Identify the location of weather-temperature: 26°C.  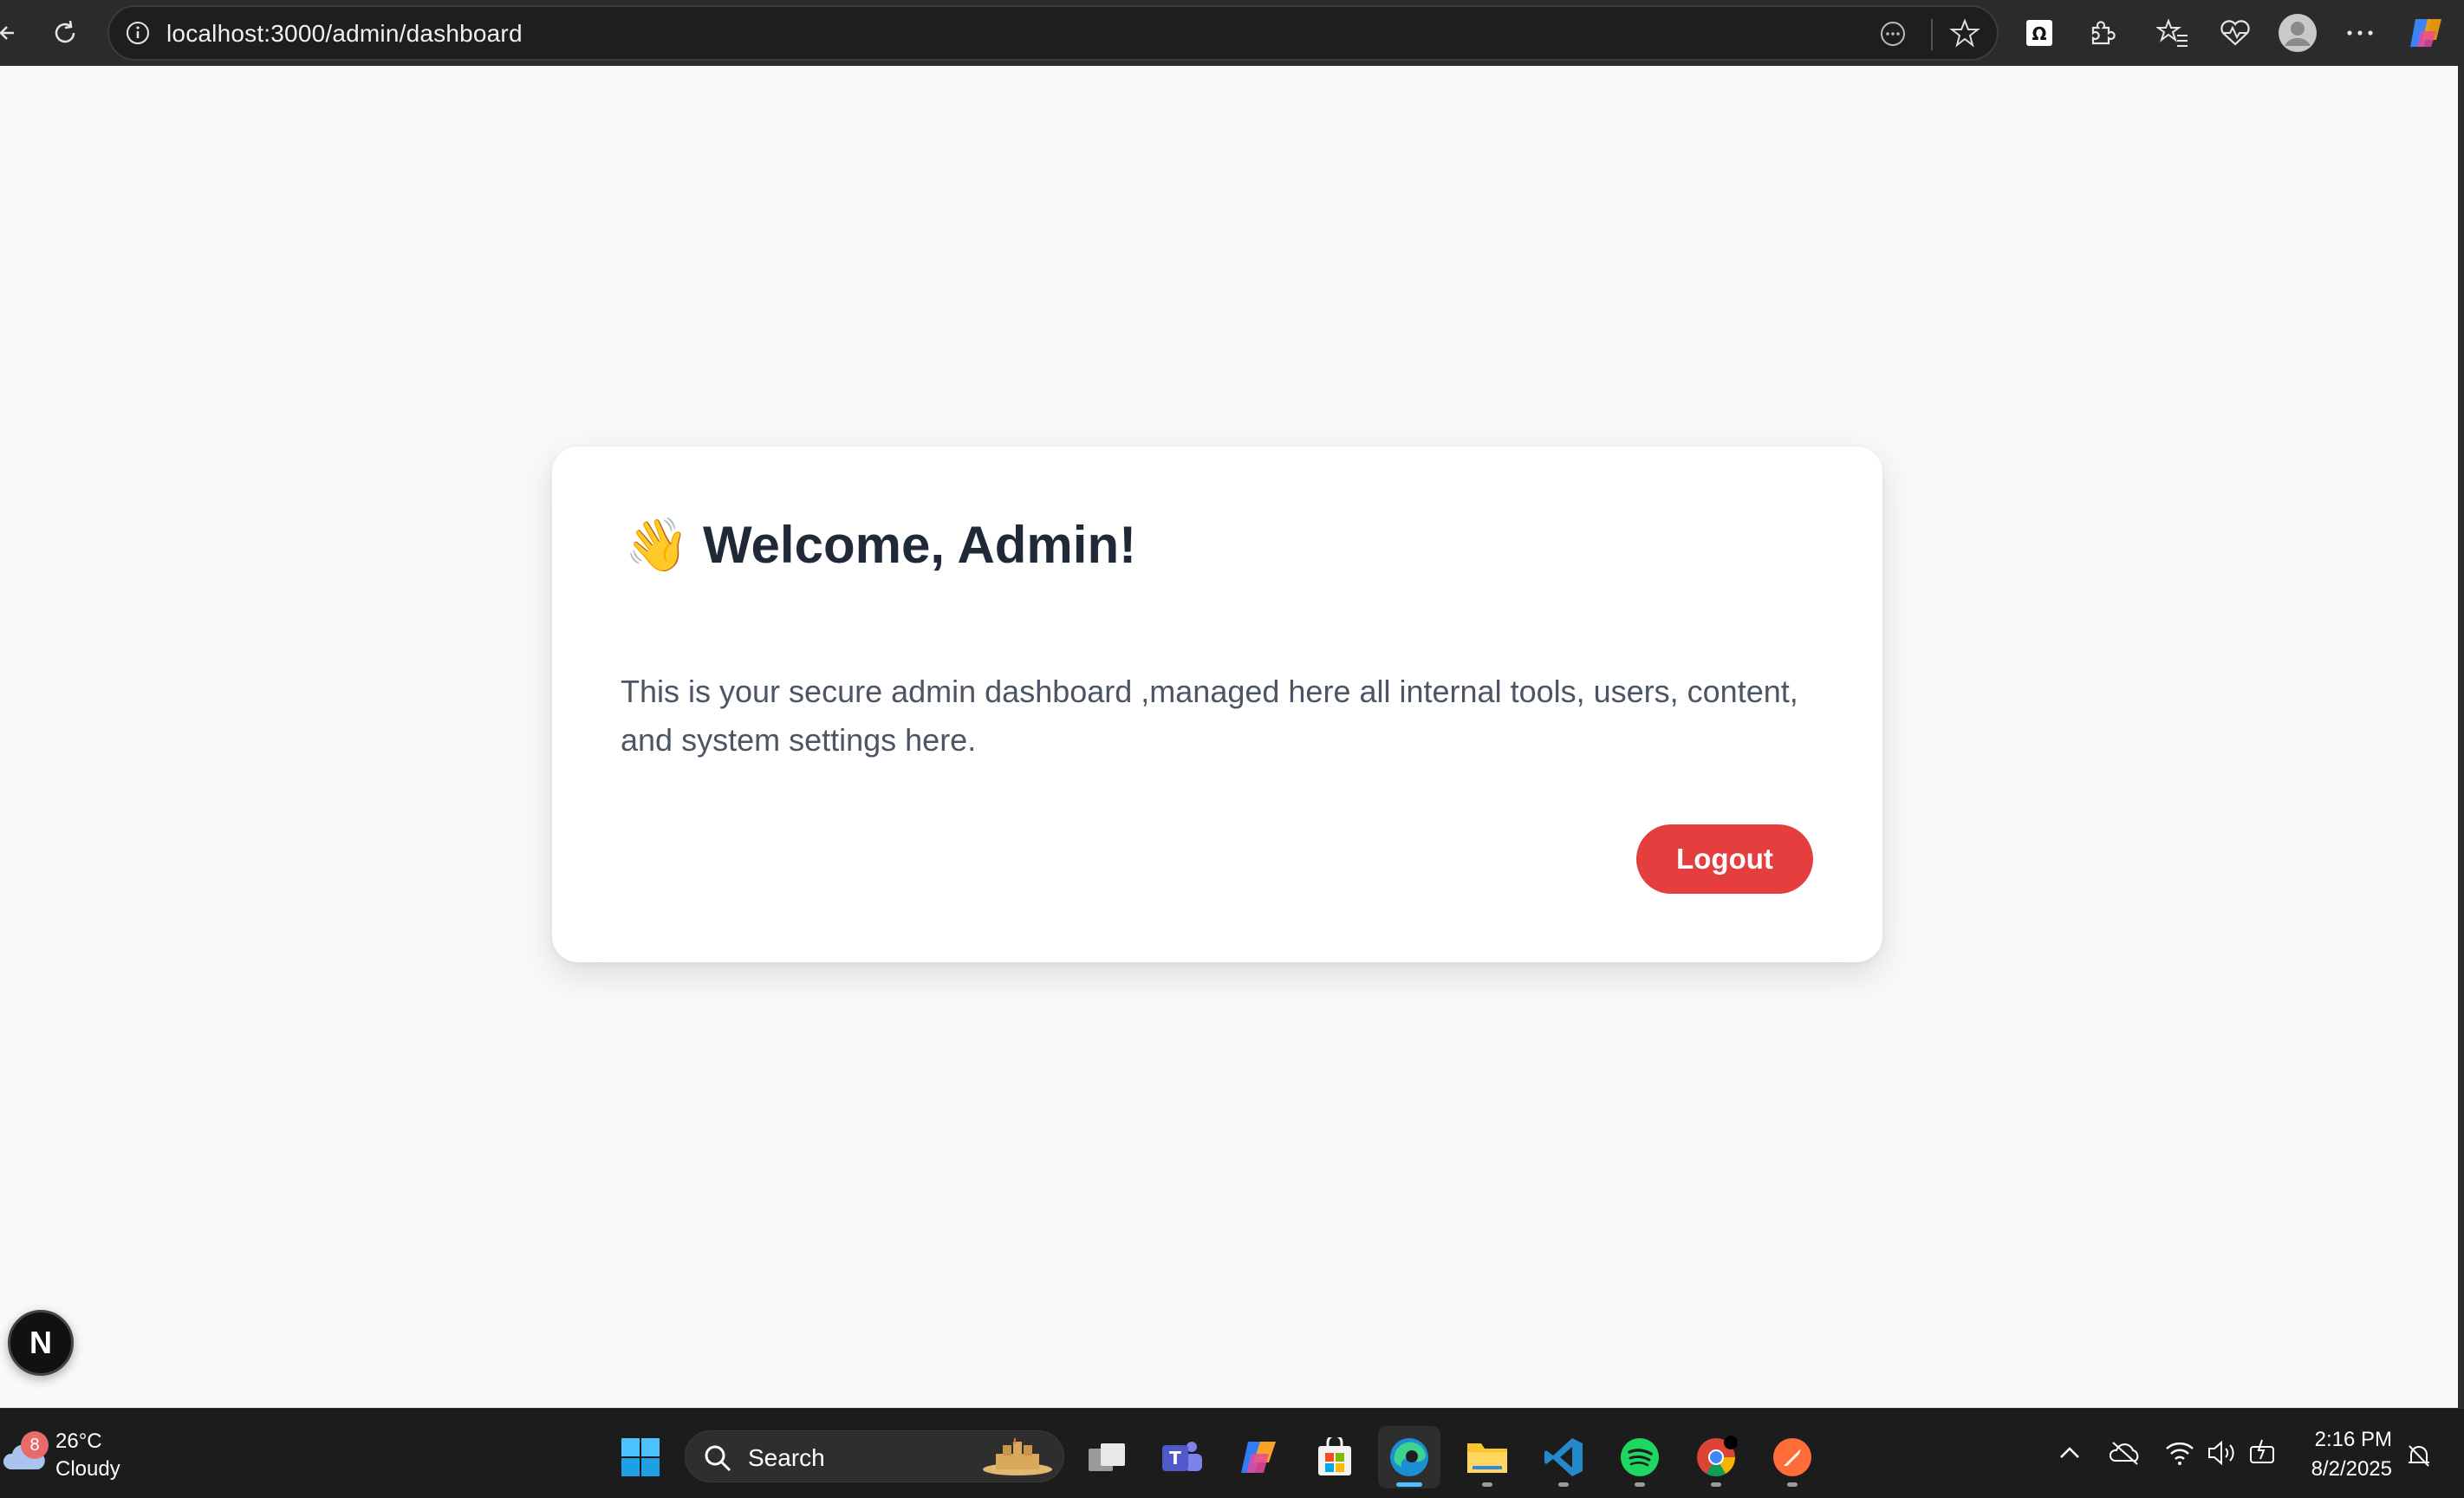
(78, 1441).